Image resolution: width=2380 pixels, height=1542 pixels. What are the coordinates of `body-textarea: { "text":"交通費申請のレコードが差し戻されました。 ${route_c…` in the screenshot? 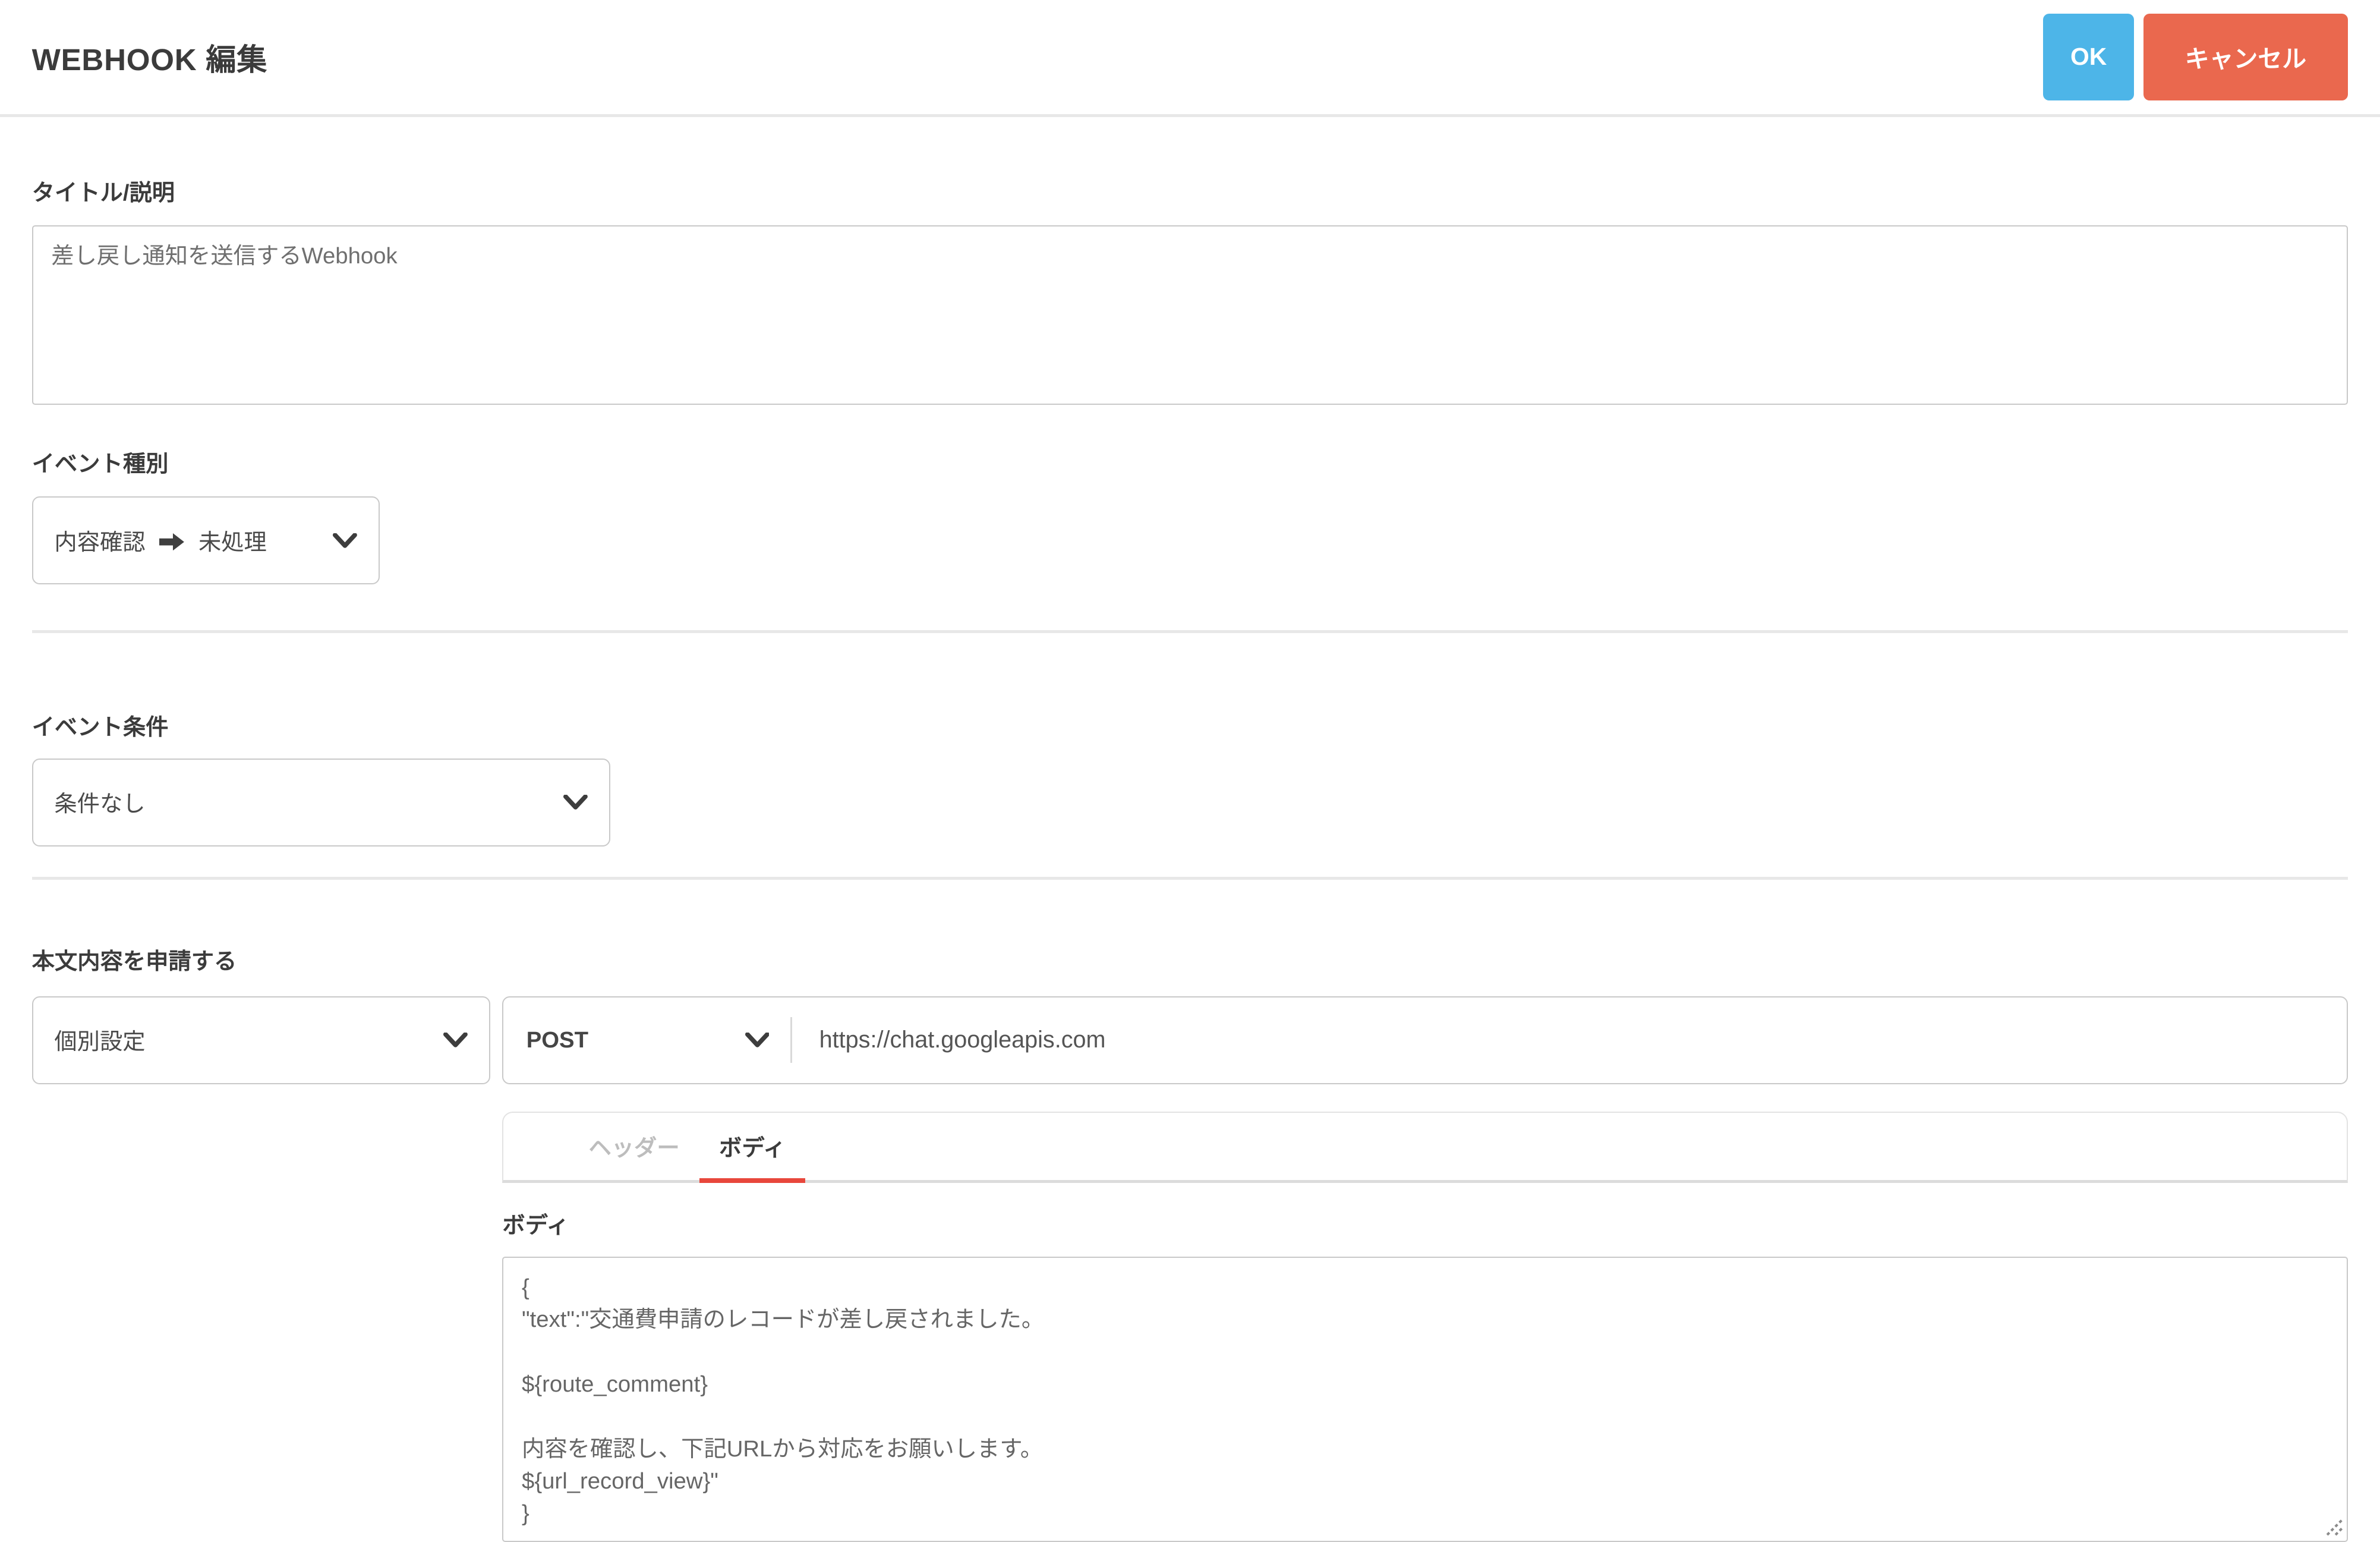 It's located at (1425, 1399).